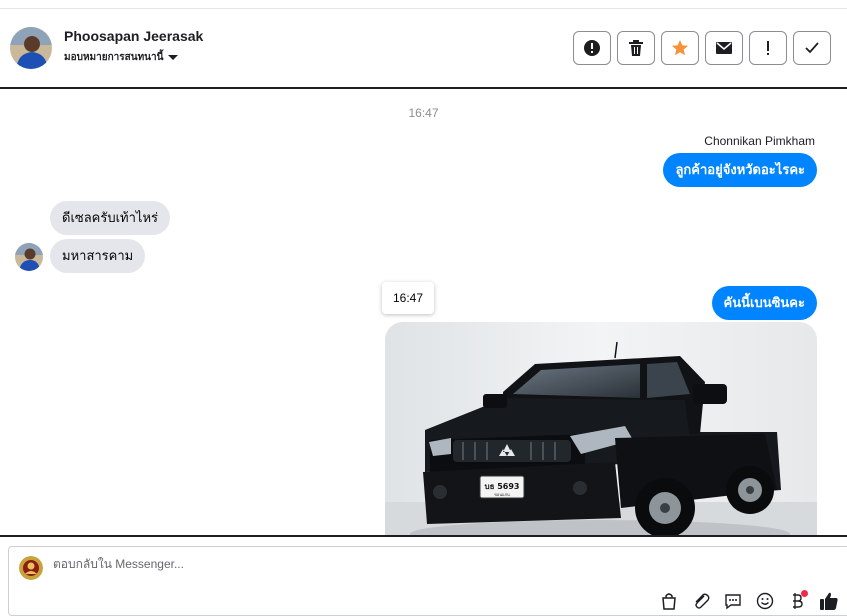 This screenshot has height=616, width=847. What do you see at coordinates (501, 486) in the screenshot?
I see `svg-text: บธ 5693` at bounding box center [501, 486].